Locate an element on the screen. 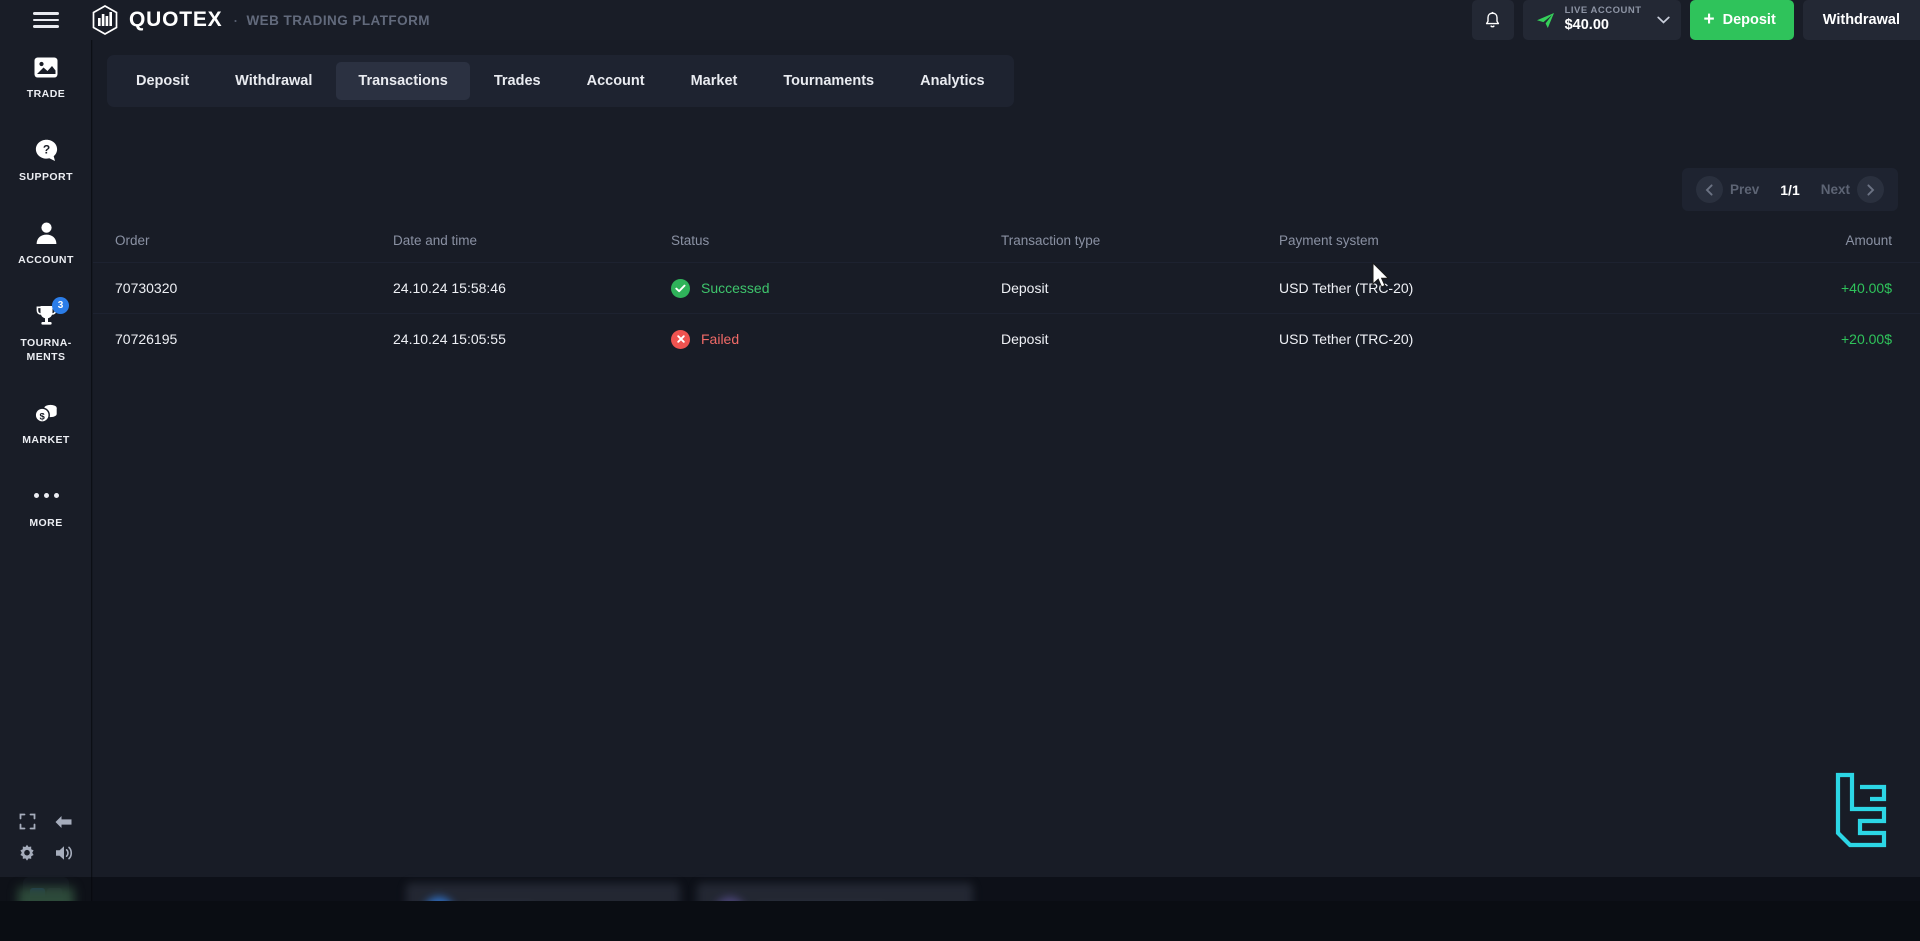 This screenshot has height=941, width=1920. prev-page-label: Prev is located at coordinates (1744, 189).